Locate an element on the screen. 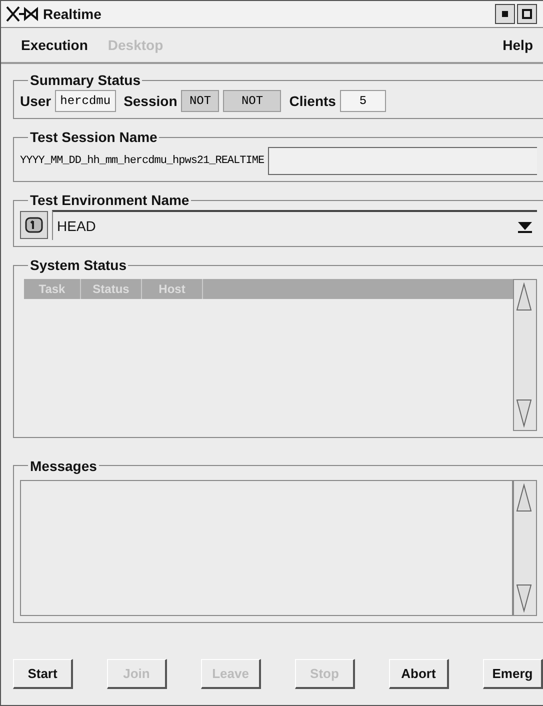 The image size is (543, 706). clients-value: 5 is located at coordinates (363, 101).